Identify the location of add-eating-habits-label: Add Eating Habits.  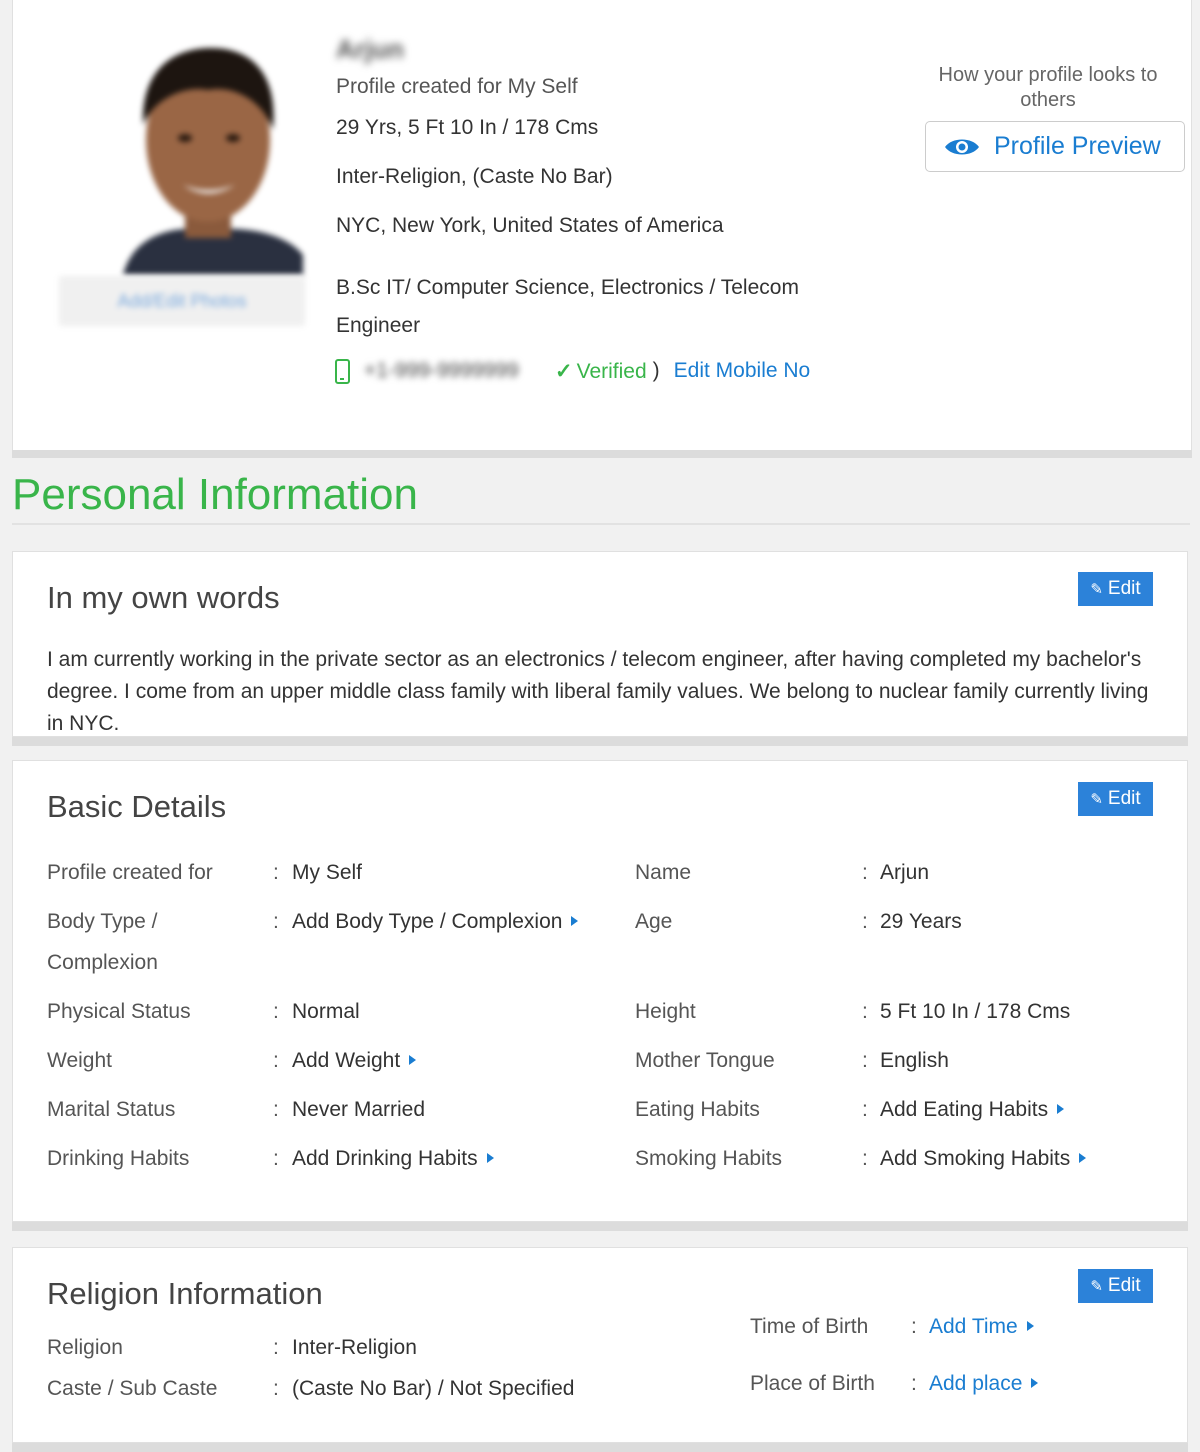
(964, 1109).